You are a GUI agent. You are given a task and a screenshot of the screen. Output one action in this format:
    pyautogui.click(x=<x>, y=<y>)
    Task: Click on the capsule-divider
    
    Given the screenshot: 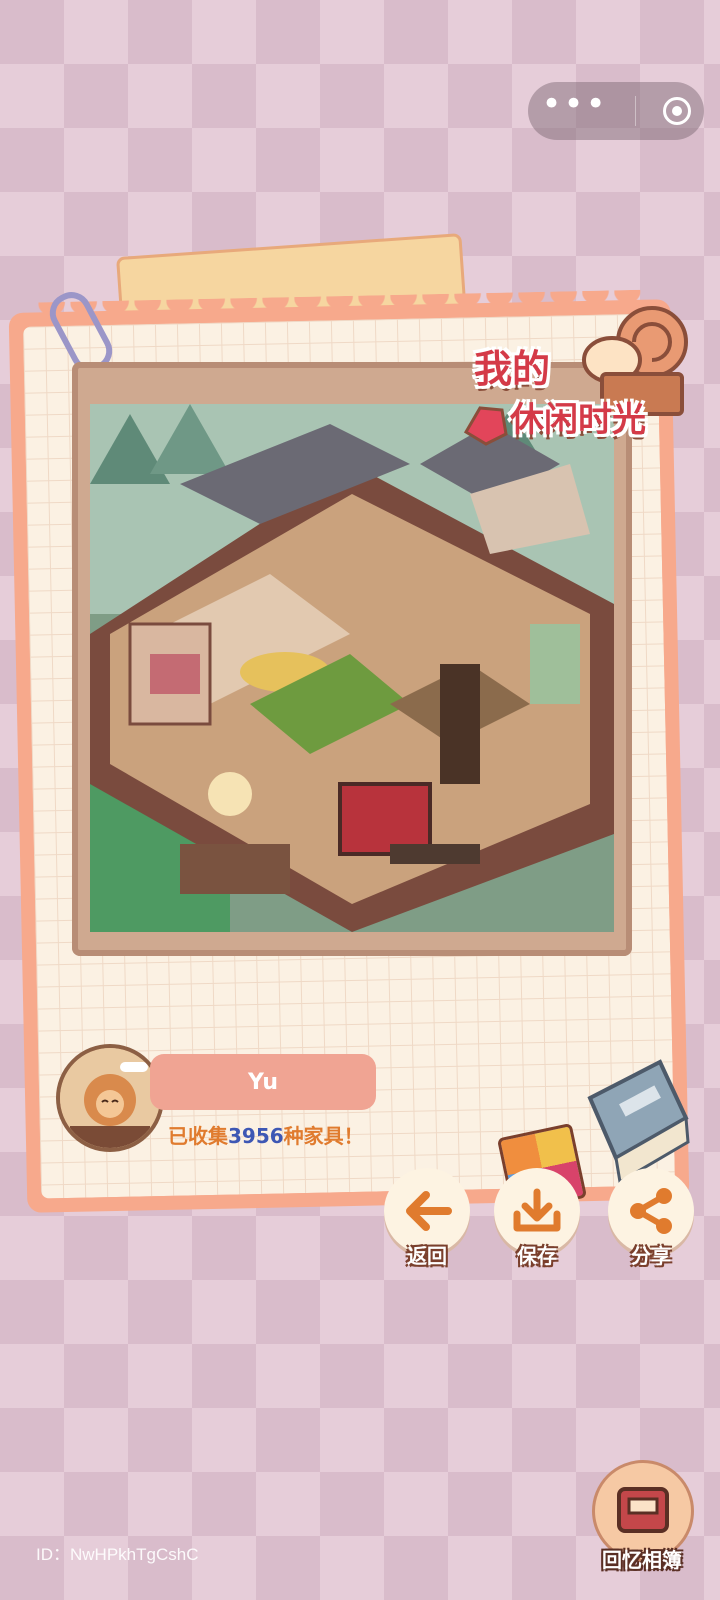 What is the action you would take?
    pyautogui.click(x=635, y=111)
    